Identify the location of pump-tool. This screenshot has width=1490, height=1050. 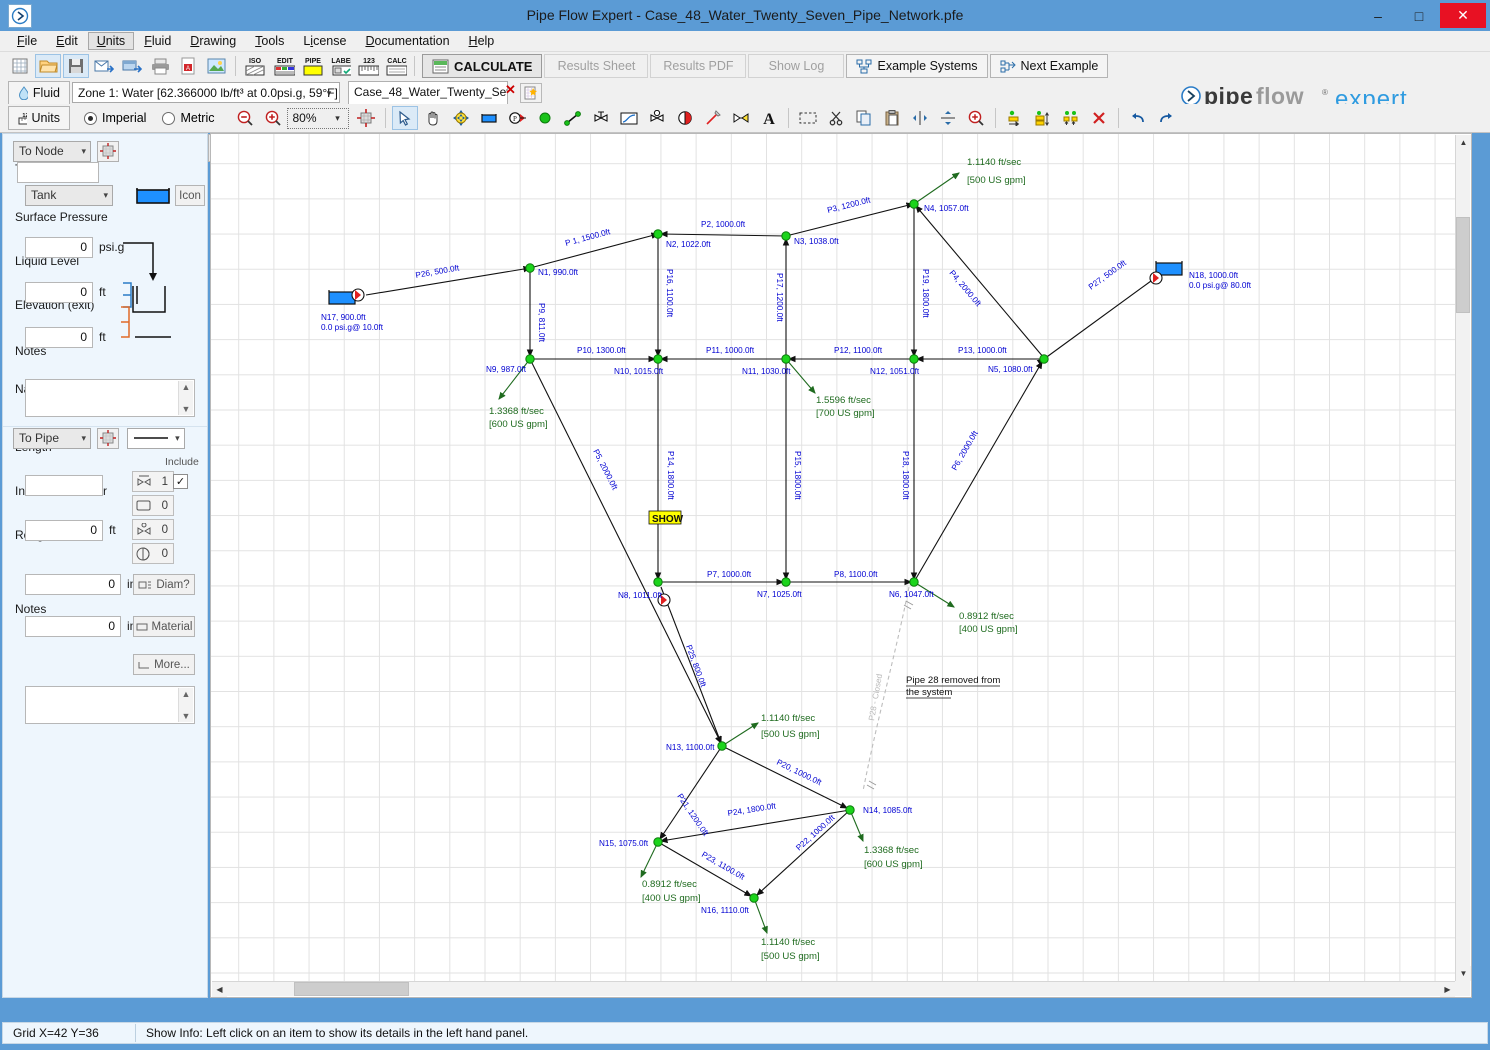
(657, 118).